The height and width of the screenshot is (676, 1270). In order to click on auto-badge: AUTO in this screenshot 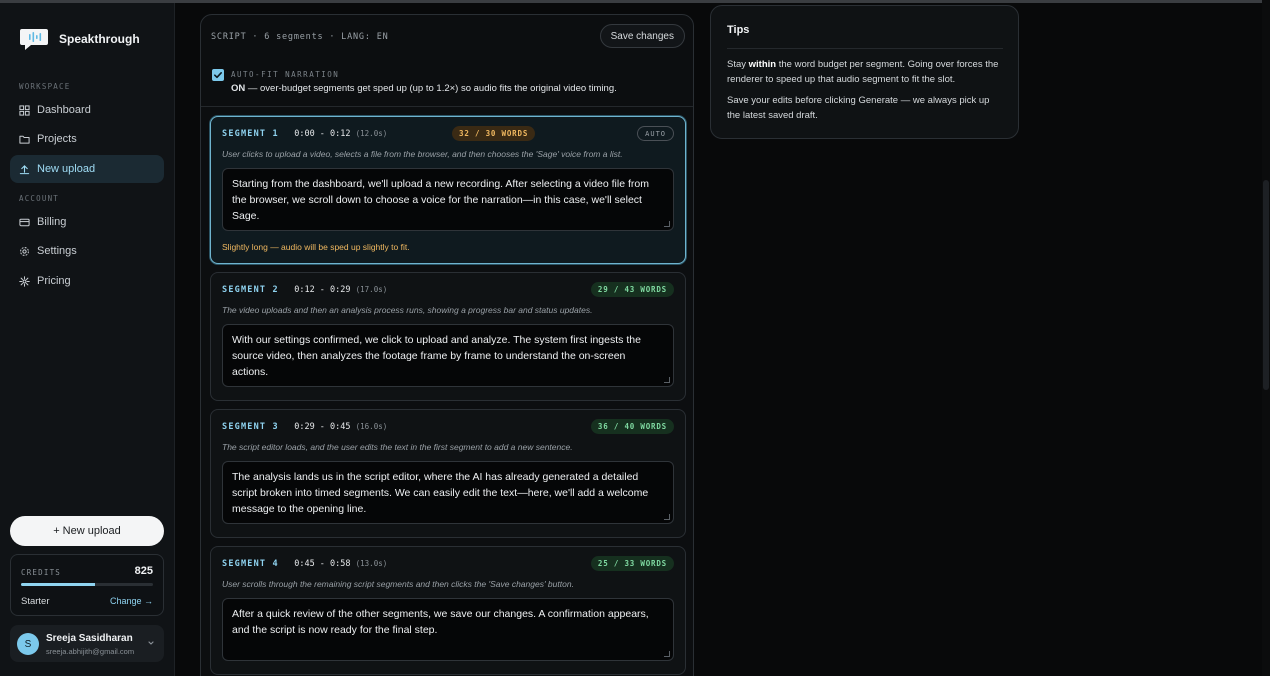, I will do `click(655, 133)`.